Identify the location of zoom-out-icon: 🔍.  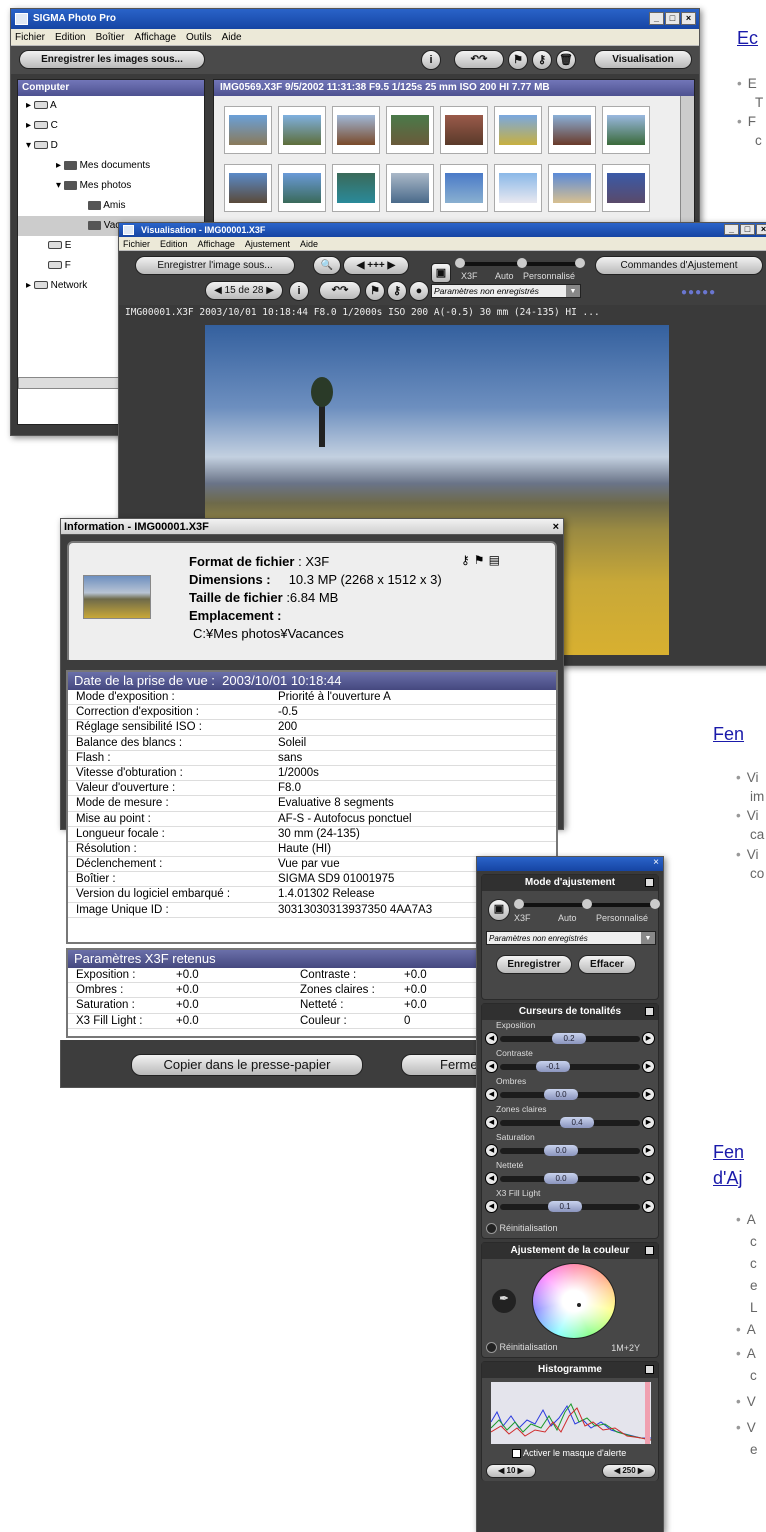
(327, 265).